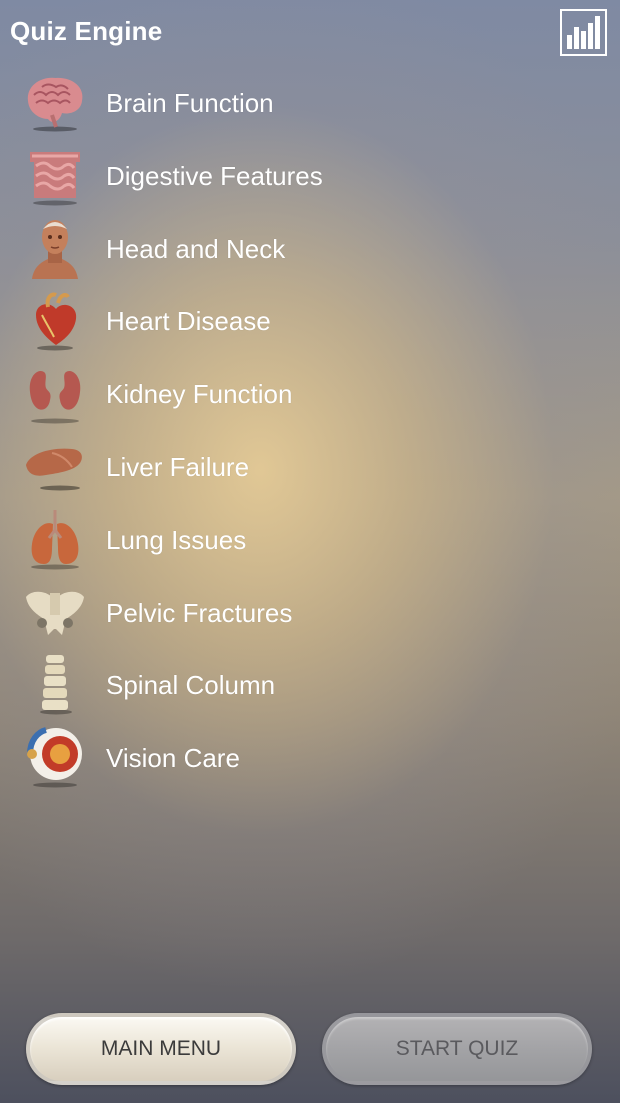 Image resolution: width=620 pixels, height=1103 pixels. What do you see at coordinates (310, 393) in the screenshot?
I see `topic-item-kidney-function: Kidney Function` at bounding box center [310, 393].